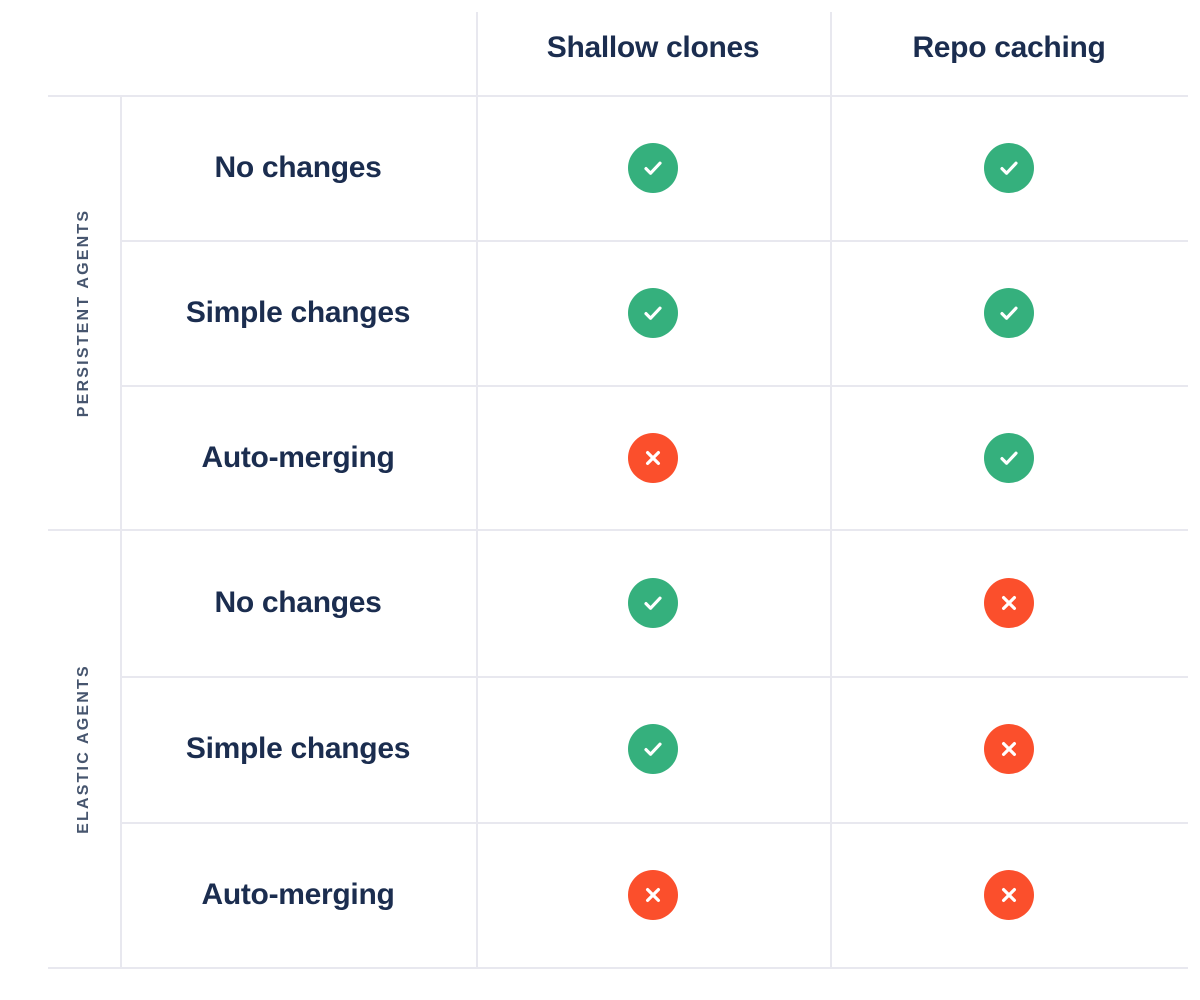  I want to click on header-corner-rows, so click(298, 48).